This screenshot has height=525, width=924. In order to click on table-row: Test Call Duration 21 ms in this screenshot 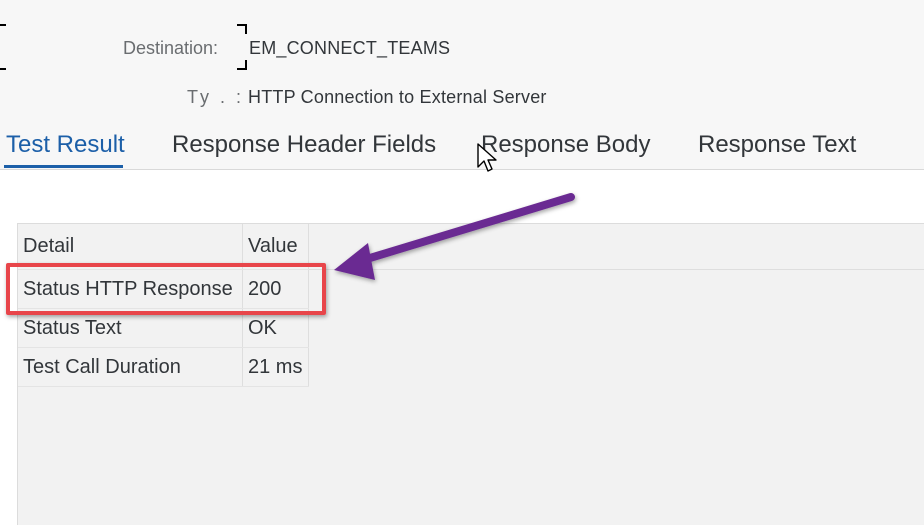, I will do `click(163, 367)`.